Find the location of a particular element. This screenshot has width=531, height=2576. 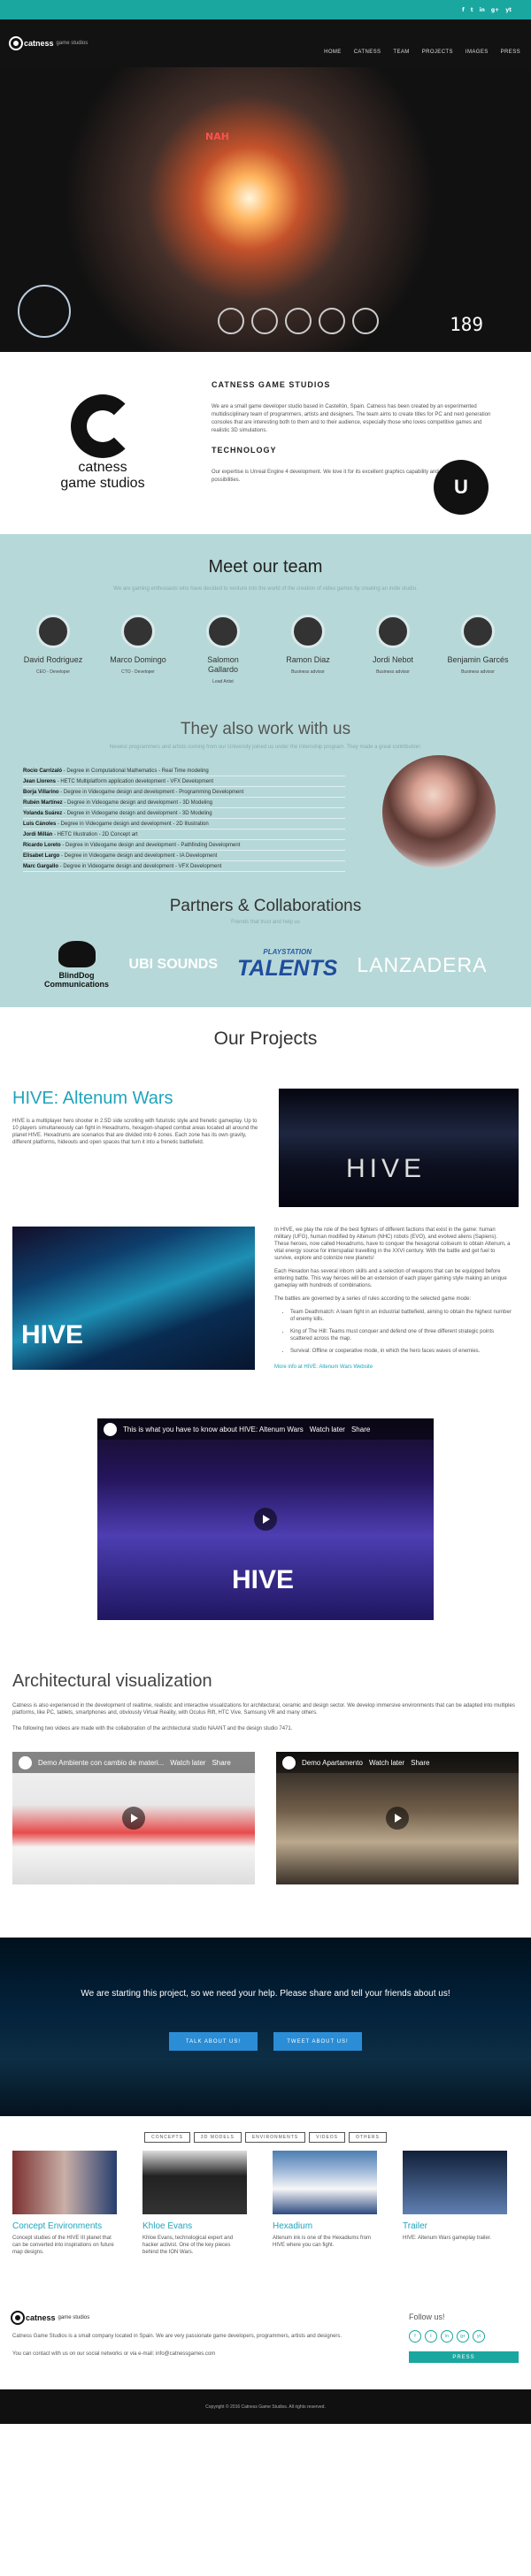

nav-item-home: HOME is located at coordinates (333, 53).